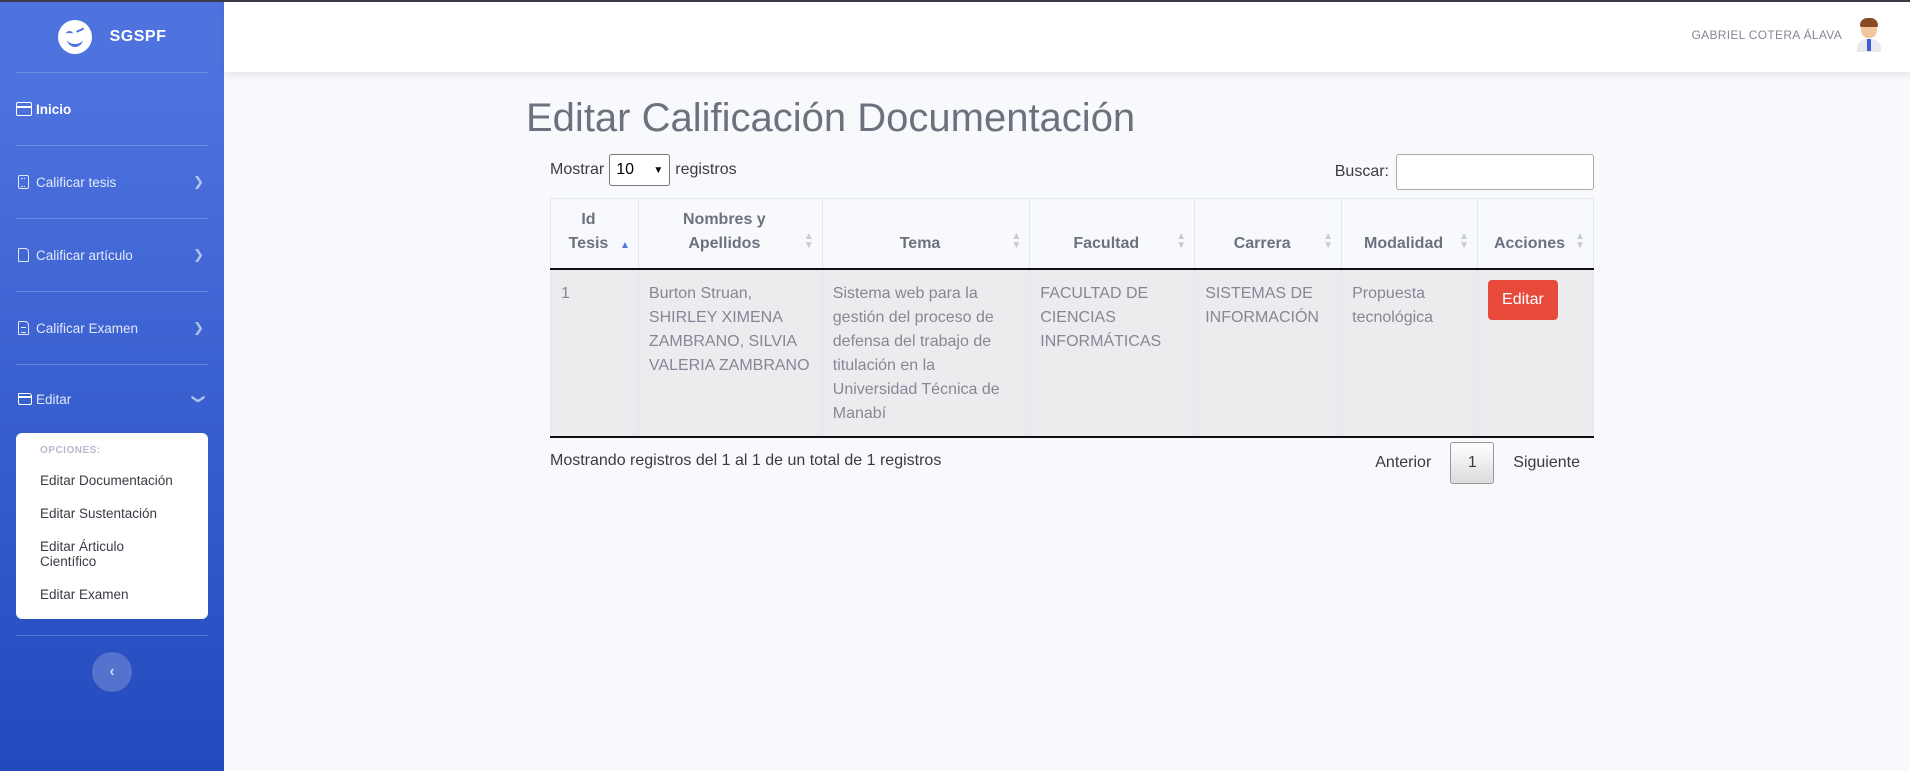 The height and width of the screenshot is (771, 1910). I want to click on chevron-down-icon: ▼, so click(658, 170).